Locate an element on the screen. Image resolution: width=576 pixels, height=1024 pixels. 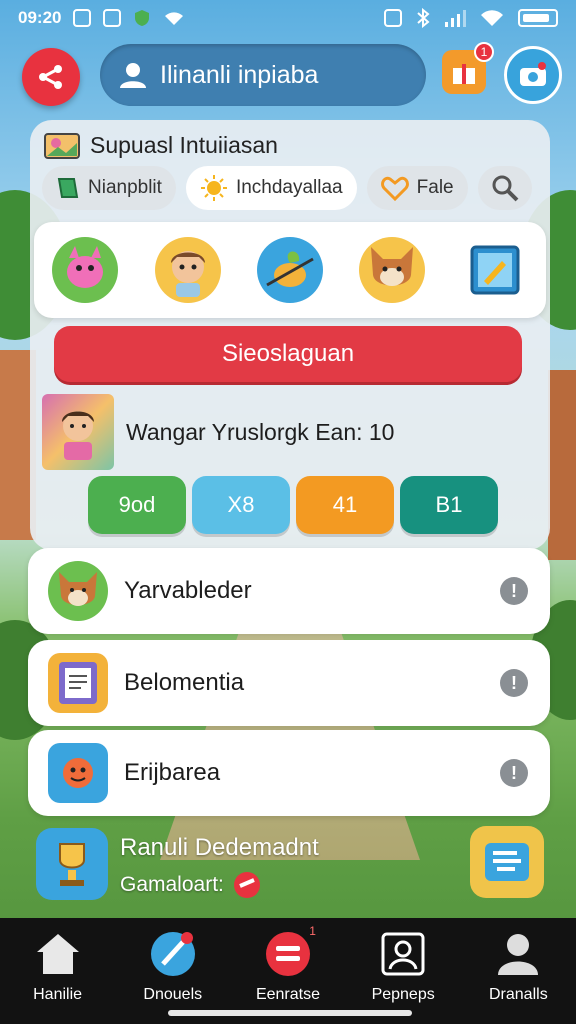
chat-icon is located at coordinates (507, 862).